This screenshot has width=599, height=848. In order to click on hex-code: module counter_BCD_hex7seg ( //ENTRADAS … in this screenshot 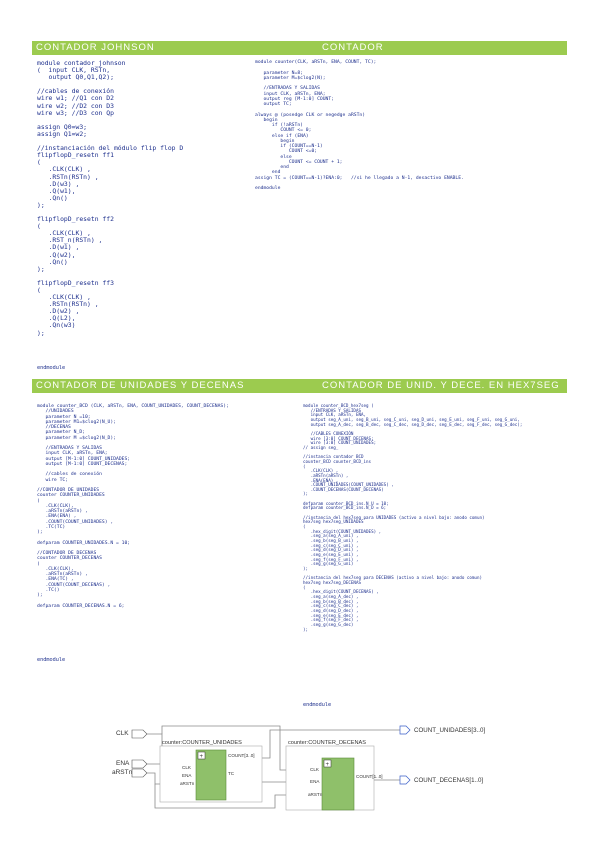, I will do `click(413, 517)`.